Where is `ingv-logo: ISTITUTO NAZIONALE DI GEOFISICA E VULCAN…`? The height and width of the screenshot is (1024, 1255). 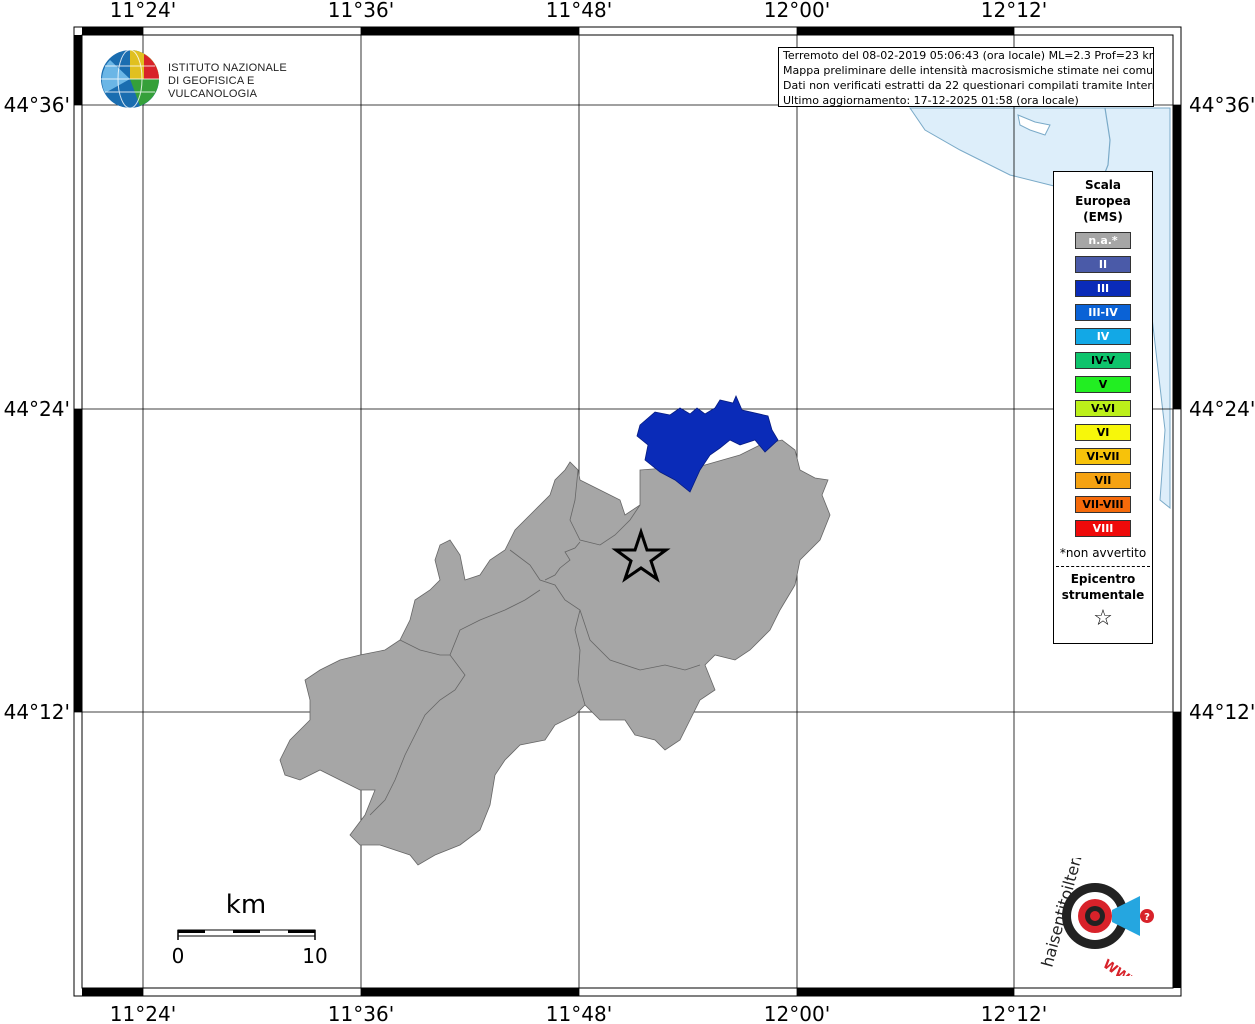 ingv-logo: ISTITUTO NAZIONALE DI GEOFISICA E VULCAN… is located at coordinates (215, 79).